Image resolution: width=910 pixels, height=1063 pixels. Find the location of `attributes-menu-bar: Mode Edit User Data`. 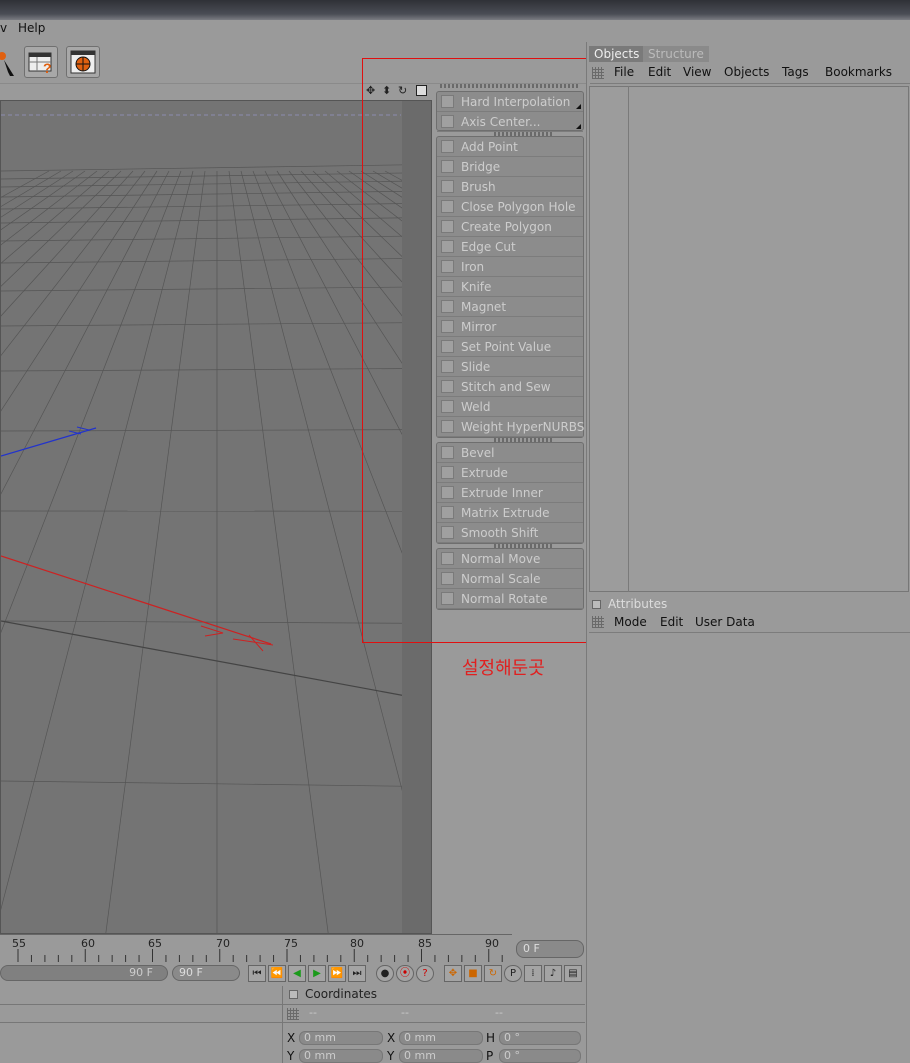

attributes-menu-bar: Mode Edit User Data is located at coordinates (749, 623).